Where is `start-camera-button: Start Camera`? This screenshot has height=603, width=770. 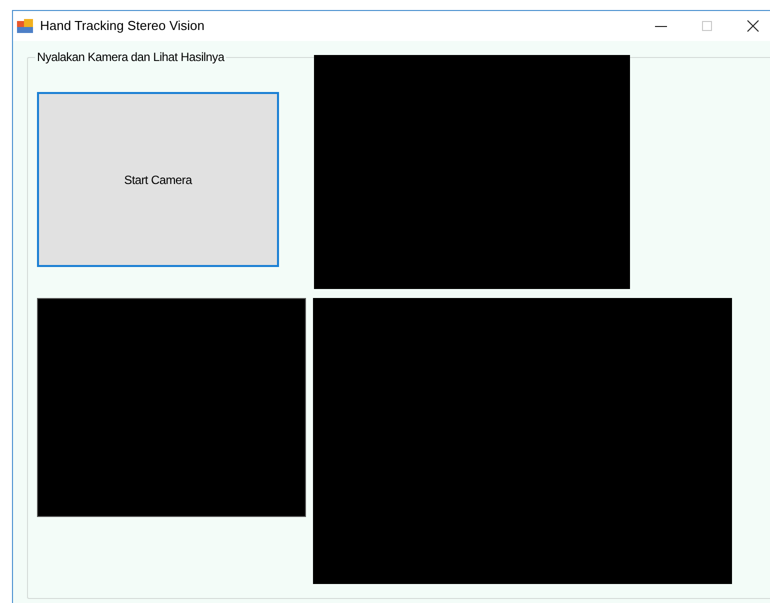 start-camera-button: Start Camera is located at coordinates (158, 179).